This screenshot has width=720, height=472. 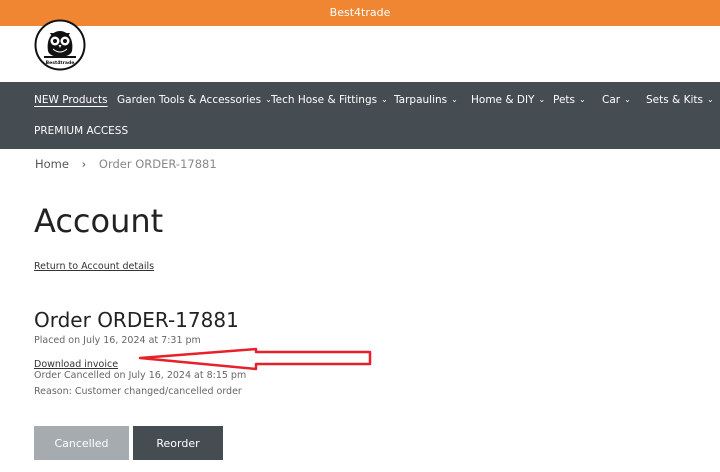 What do you see at coordinates (81, 443) in the screenshot?
I see `cancelled-button: Cancelled` at bounding box center [81, 443].